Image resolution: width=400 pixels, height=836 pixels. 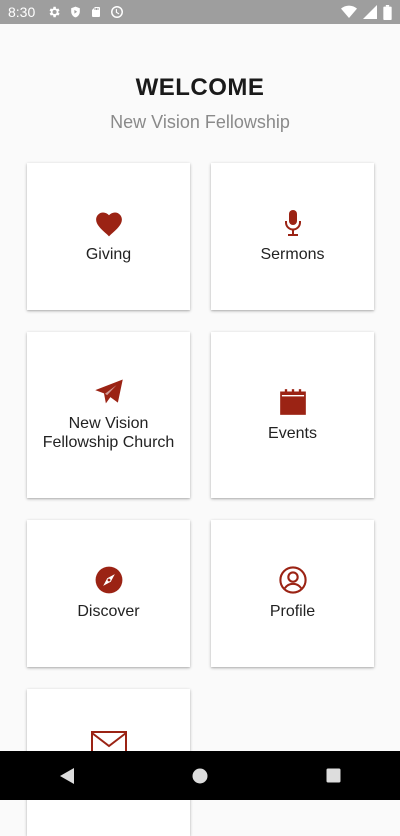 What do you see at coordinates (109, 223) in the screenshot?
I see `heart-icon` at bounding box center [109, 223].